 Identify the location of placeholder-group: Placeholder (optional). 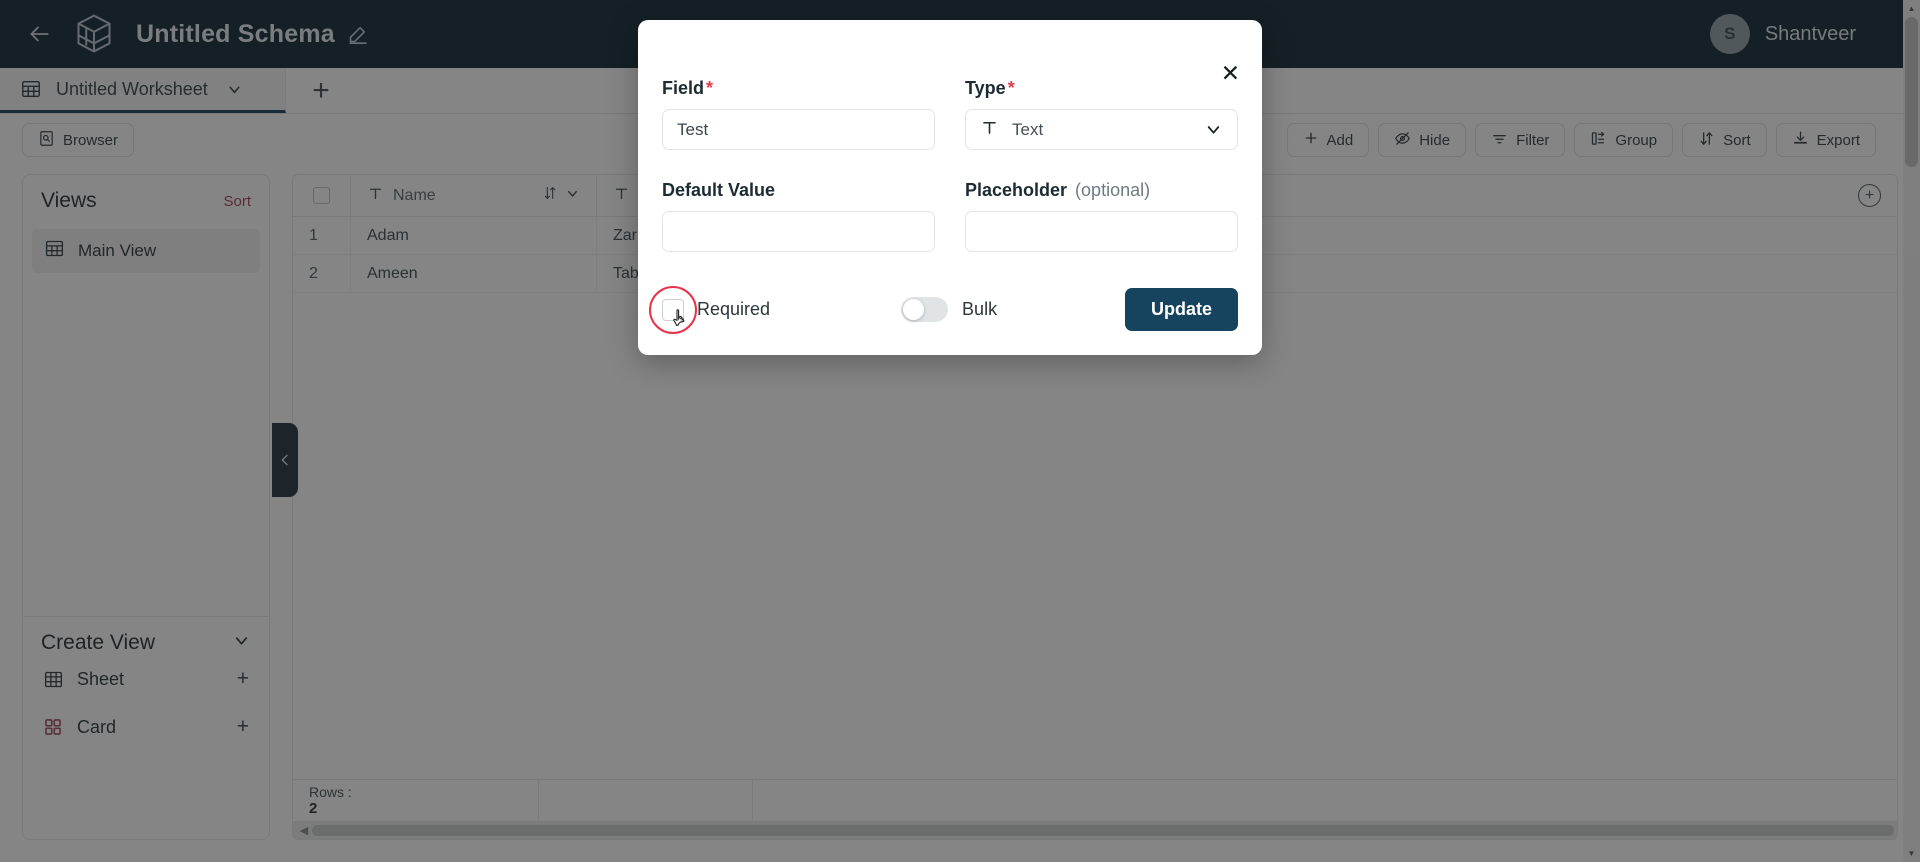
(1101, 216).